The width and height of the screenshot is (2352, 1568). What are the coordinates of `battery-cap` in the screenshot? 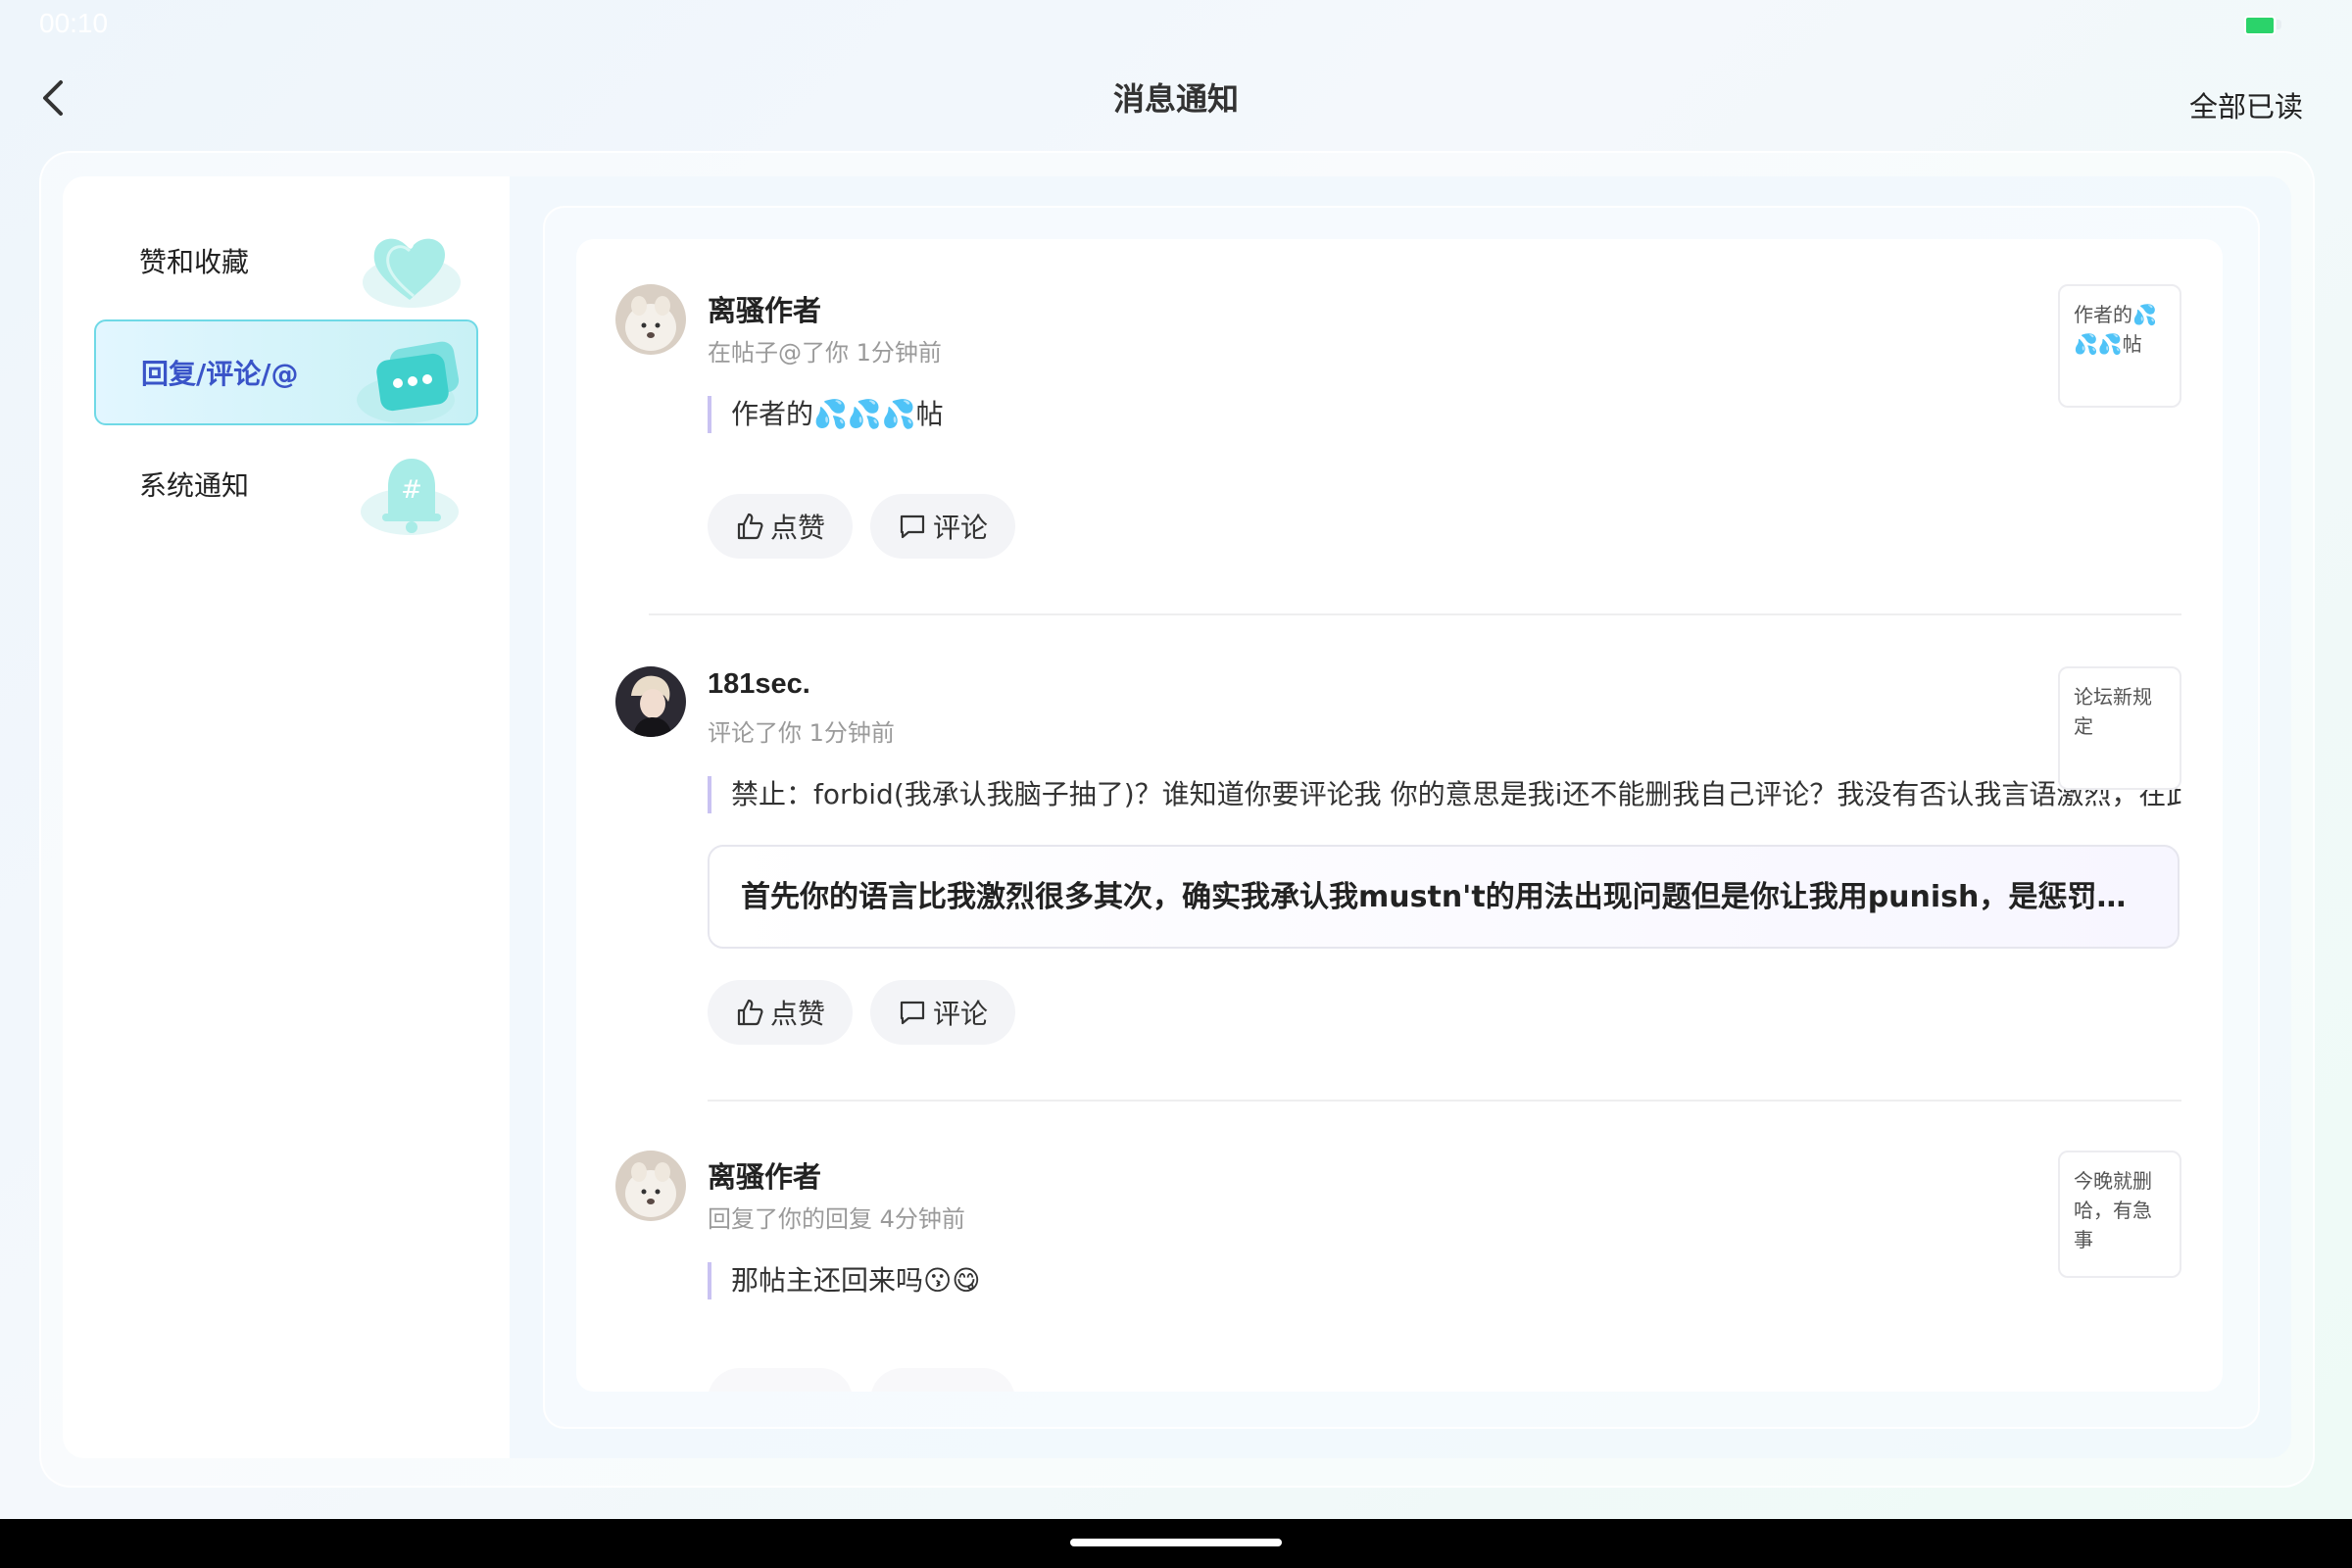 It's located at (2279, 24).